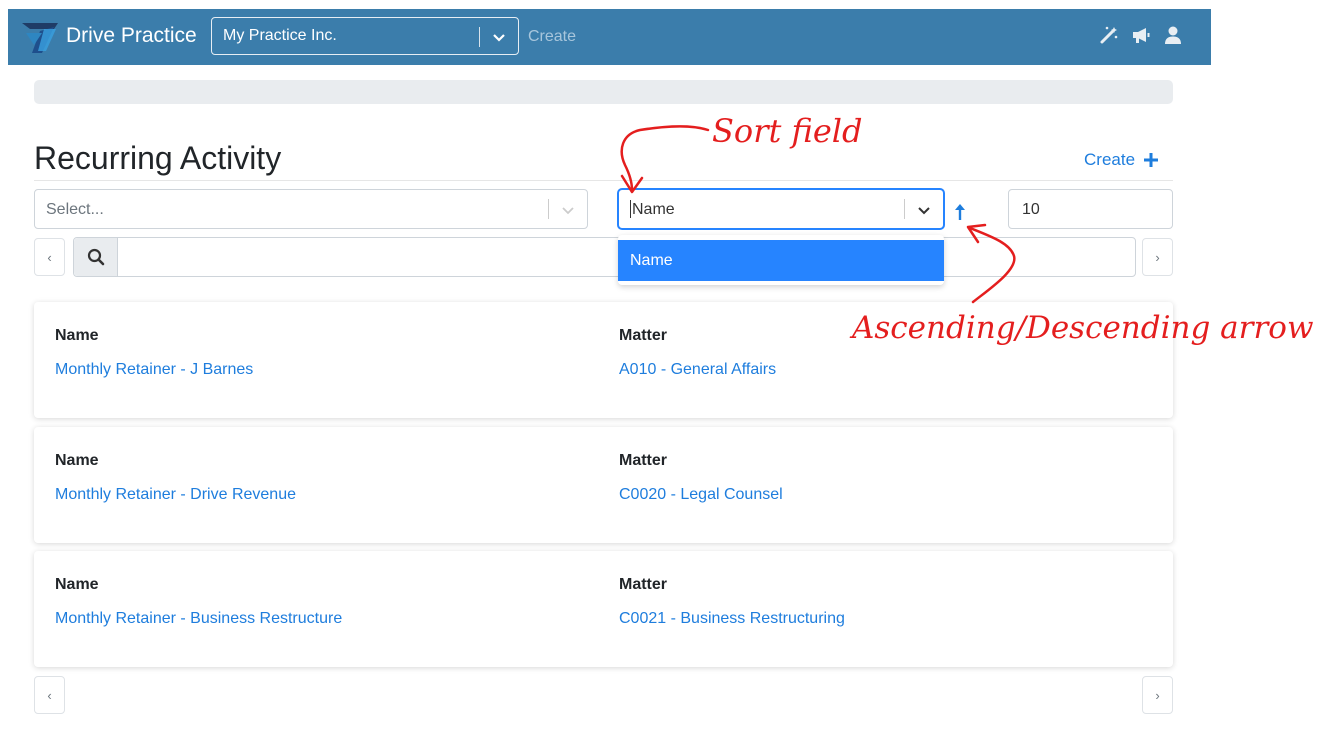 The width and height of the screenshot is (1343, 746). Describe the element at coordinates (787, 131) in the screenshot. I see `sort-field-annotation: Sort field` at that location.